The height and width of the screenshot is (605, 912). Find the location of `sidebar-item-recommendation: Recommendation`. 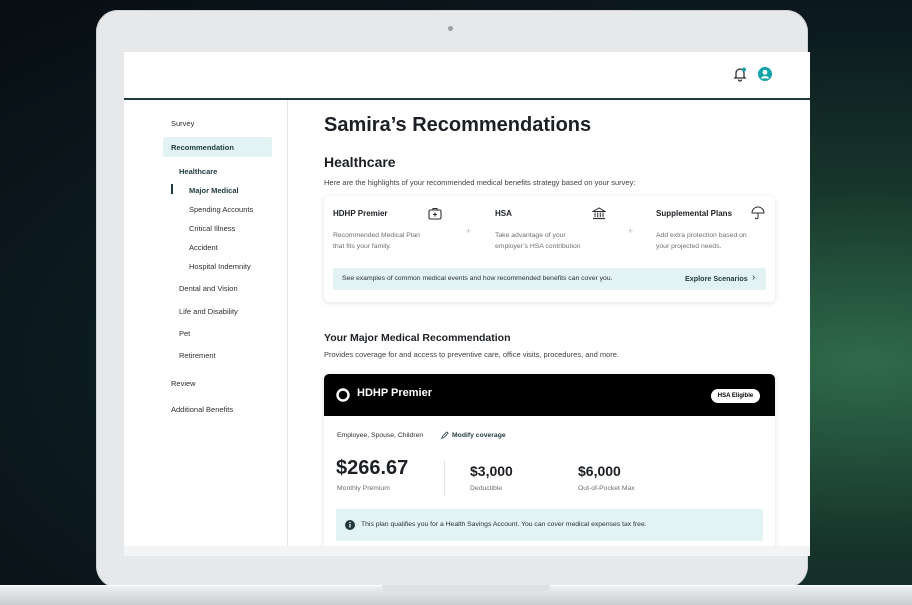

sidebar-item-recommendation: Recommendation is located at coordinates (202, 147).